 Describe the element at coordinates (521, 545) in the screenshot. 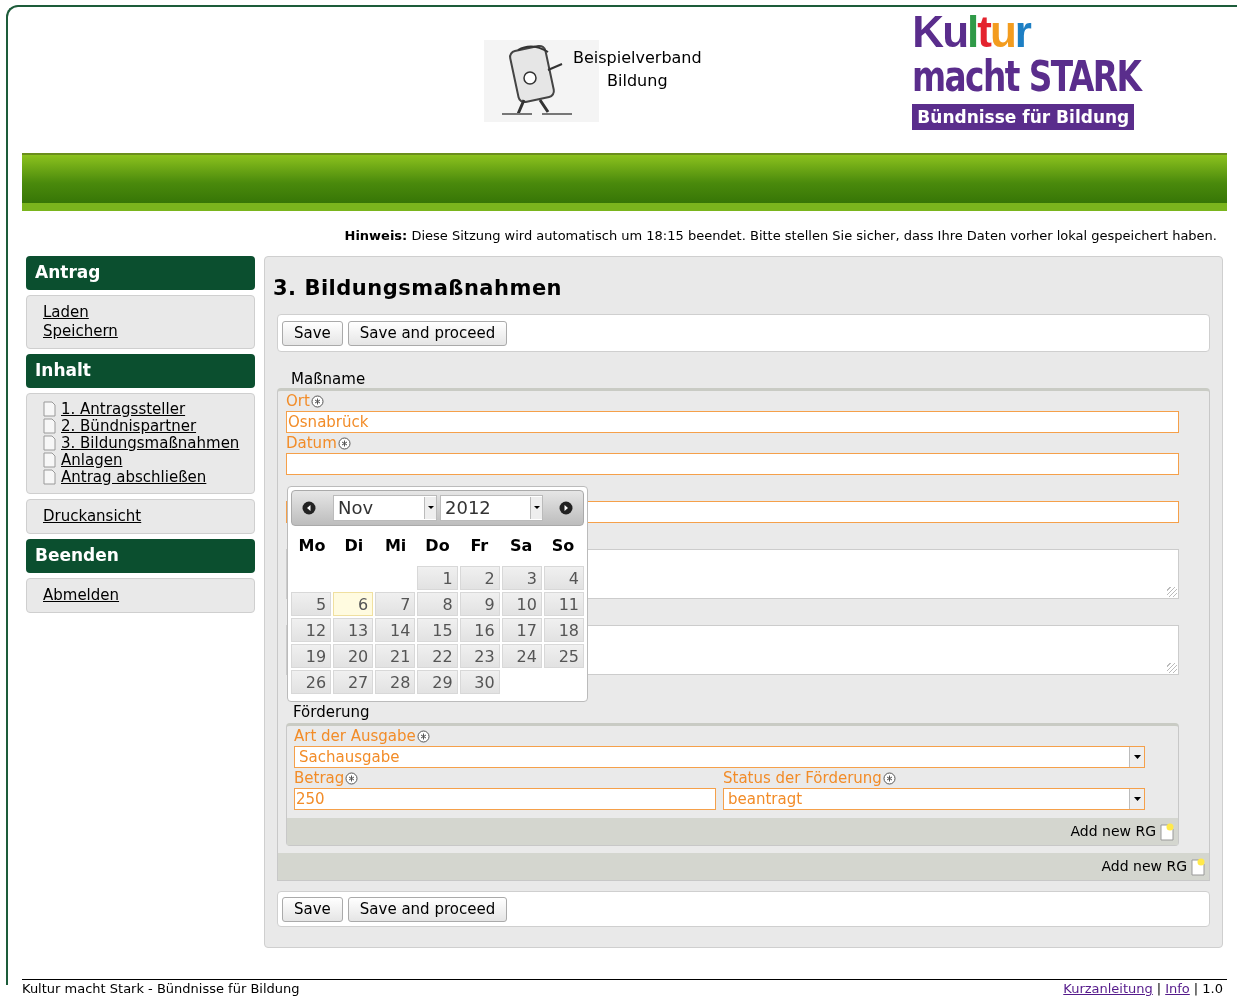

I see `weekday-label: Sa` at that location.